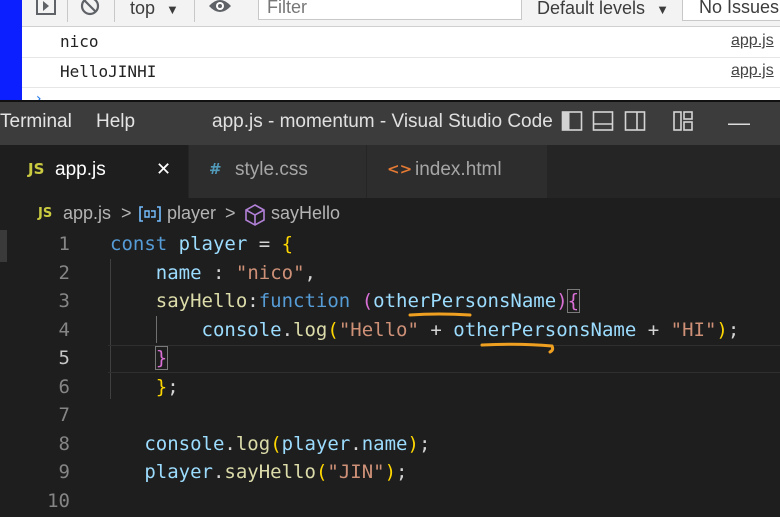 The image size is (780, 517). What do you see at coordinates (163, 169) in the screenshot?
I see `close-icon: ✕` at bounding box center [163, 169].